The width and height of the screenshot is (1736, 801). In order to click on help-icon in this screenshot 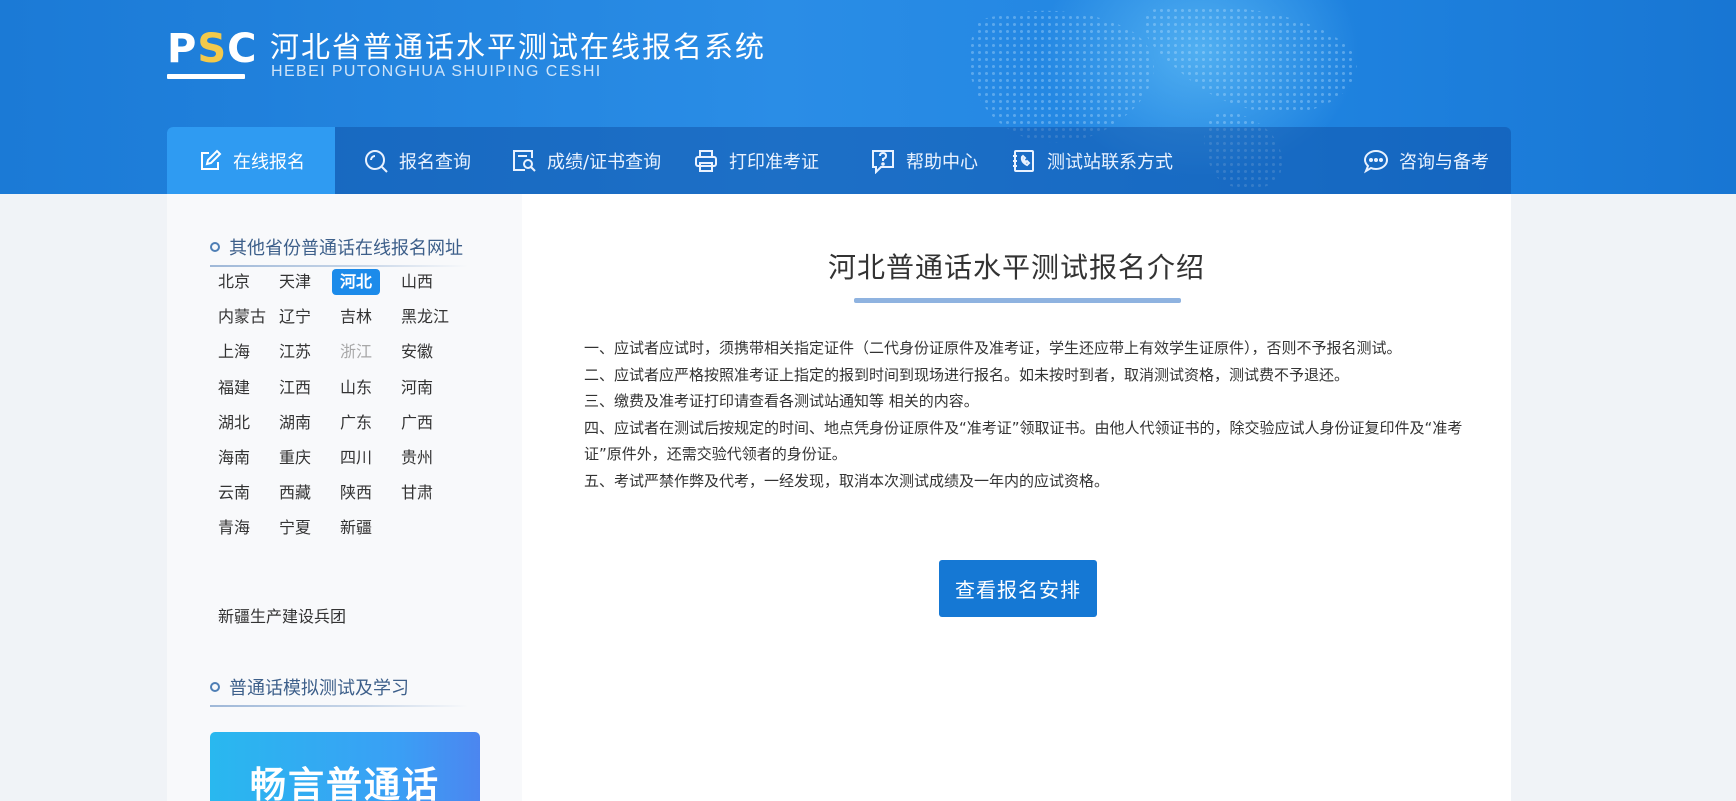, I will do `click(883, 161)`.